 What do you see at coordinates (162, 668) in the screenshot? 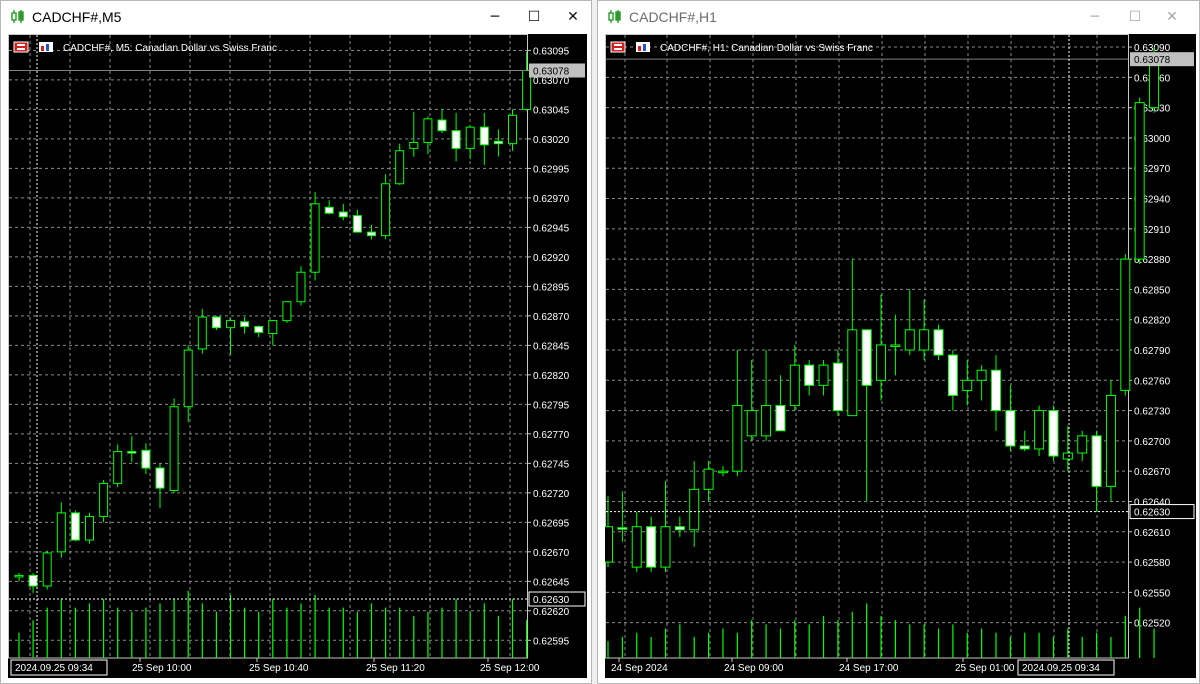
I see `x-tick-label: 25 Sep 10:00` at bounding box center [162, 668].